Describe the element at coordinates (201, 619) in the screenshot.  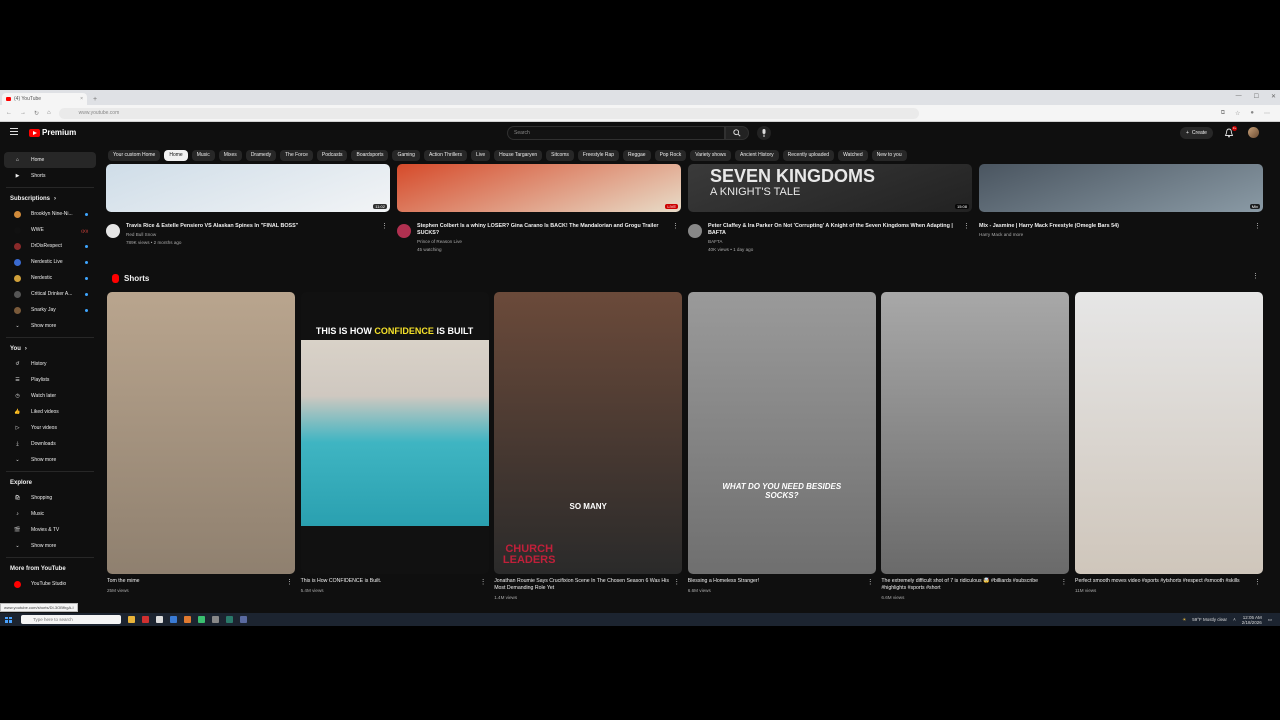
I see `spotify-icon` at that location.